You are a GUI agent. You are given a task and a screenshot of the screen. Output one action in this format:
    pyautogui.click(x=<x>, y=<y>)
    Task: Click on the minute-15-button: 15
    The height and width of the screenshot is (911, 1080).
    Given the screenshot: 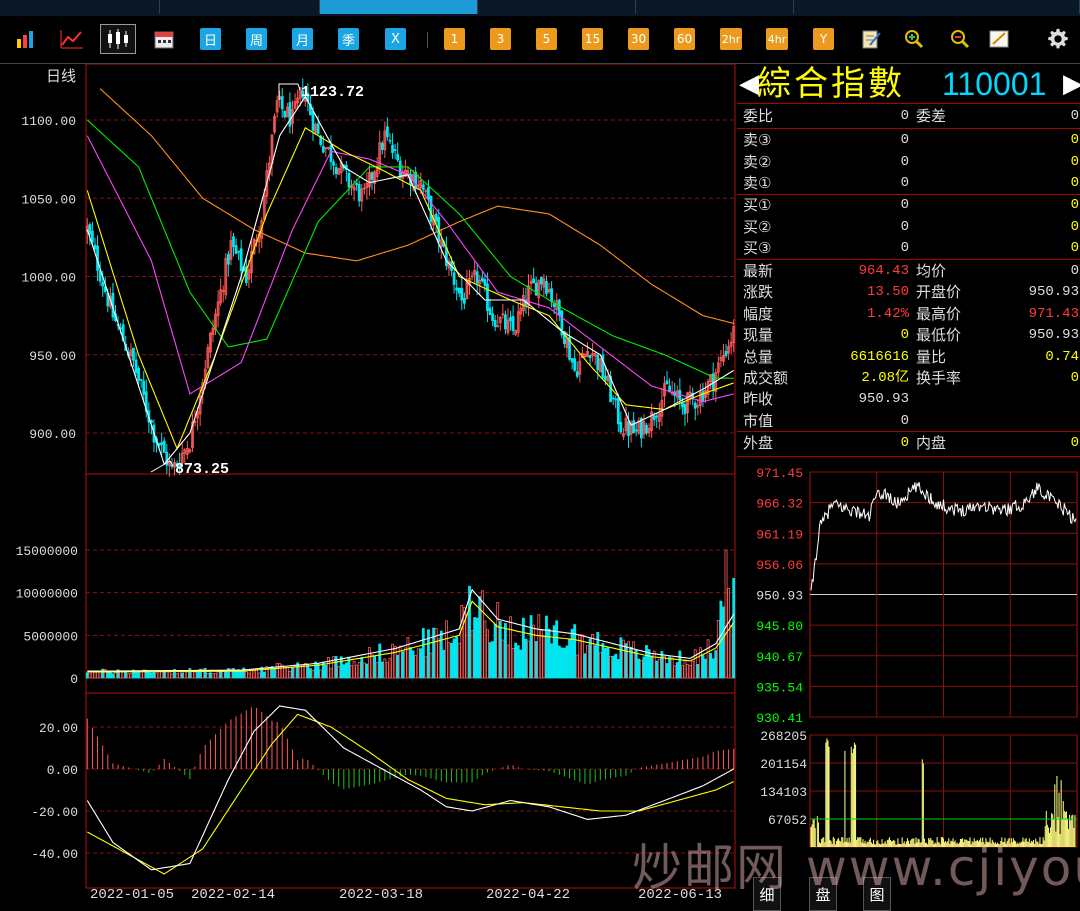 What is the action you would take?
    pyautogui.click(x=592, y=39)
    